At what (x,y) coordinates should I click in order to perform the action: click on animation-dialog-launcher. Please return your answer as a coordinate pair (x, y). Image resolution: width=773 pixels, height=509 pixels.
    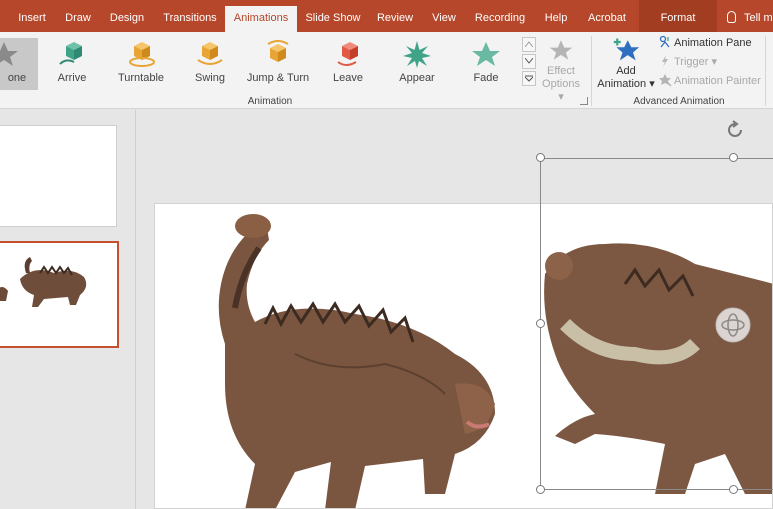
    Looking at the image, I should click on (584, 101).